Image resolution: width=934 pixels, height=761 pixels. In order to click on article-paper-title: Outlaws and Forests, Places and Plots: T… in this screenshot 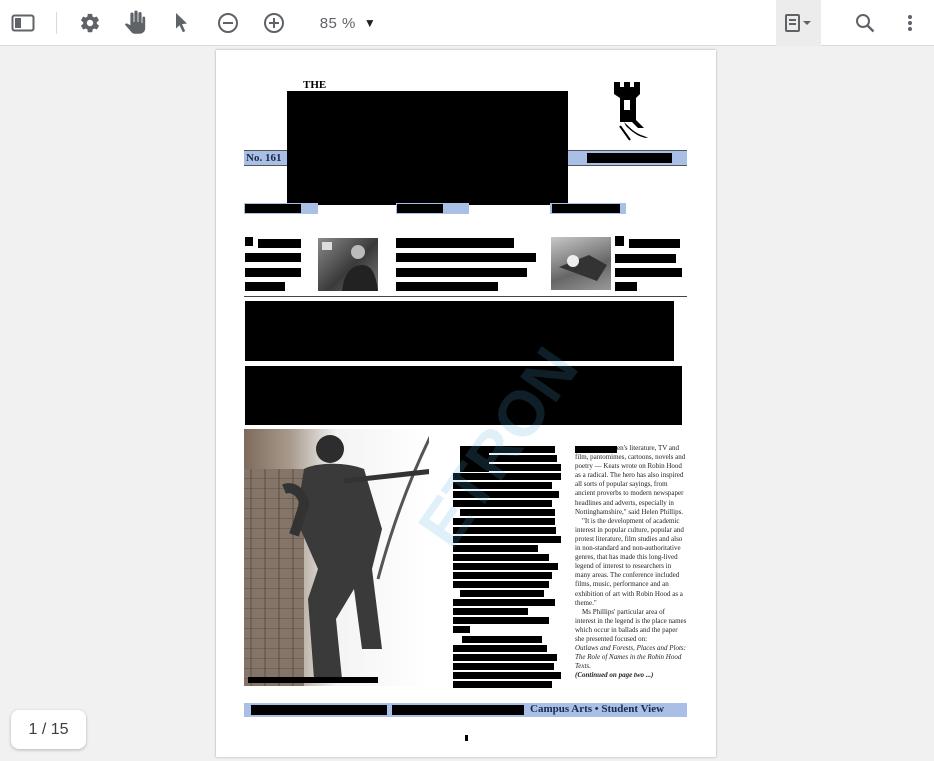, I will do `click(630, 657)`.